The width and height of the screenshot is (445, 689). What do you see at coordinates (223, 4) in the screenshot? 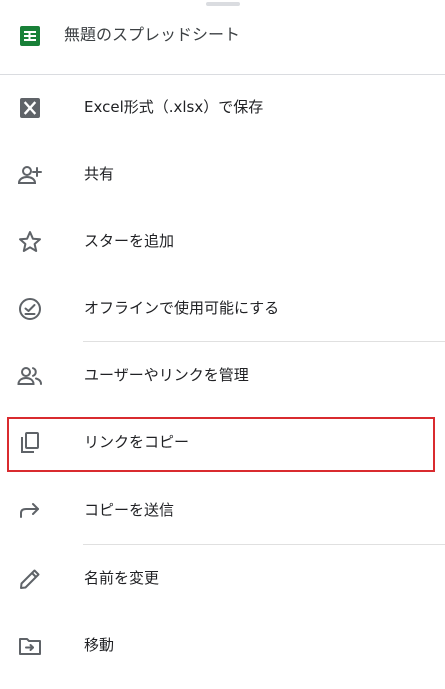
I see `drag-handle` at bounding box center [223, 4].